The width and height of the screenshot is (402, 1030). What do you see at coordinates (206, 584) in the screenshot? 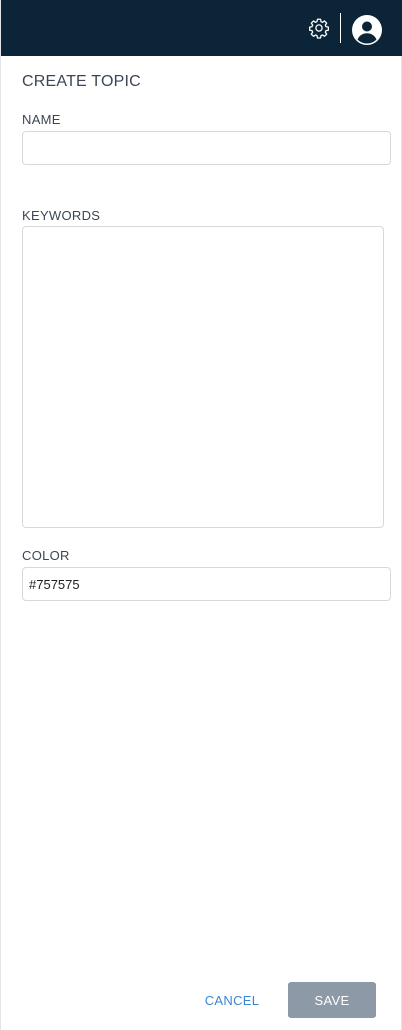
I see `color-input` at bounding box center [206, 584].